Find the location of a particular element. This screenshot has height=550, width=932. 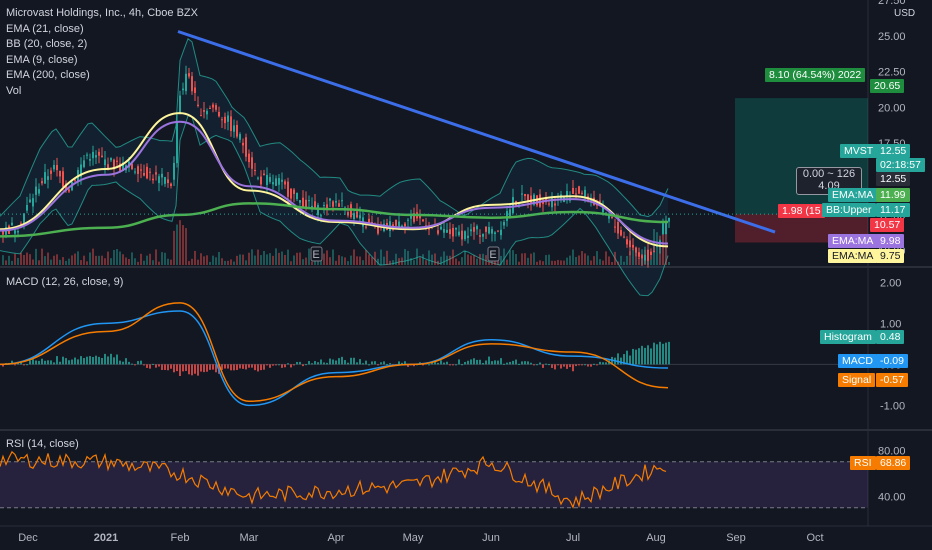

stop-label: 1.98 (15 is located at coordinates (801, 211).